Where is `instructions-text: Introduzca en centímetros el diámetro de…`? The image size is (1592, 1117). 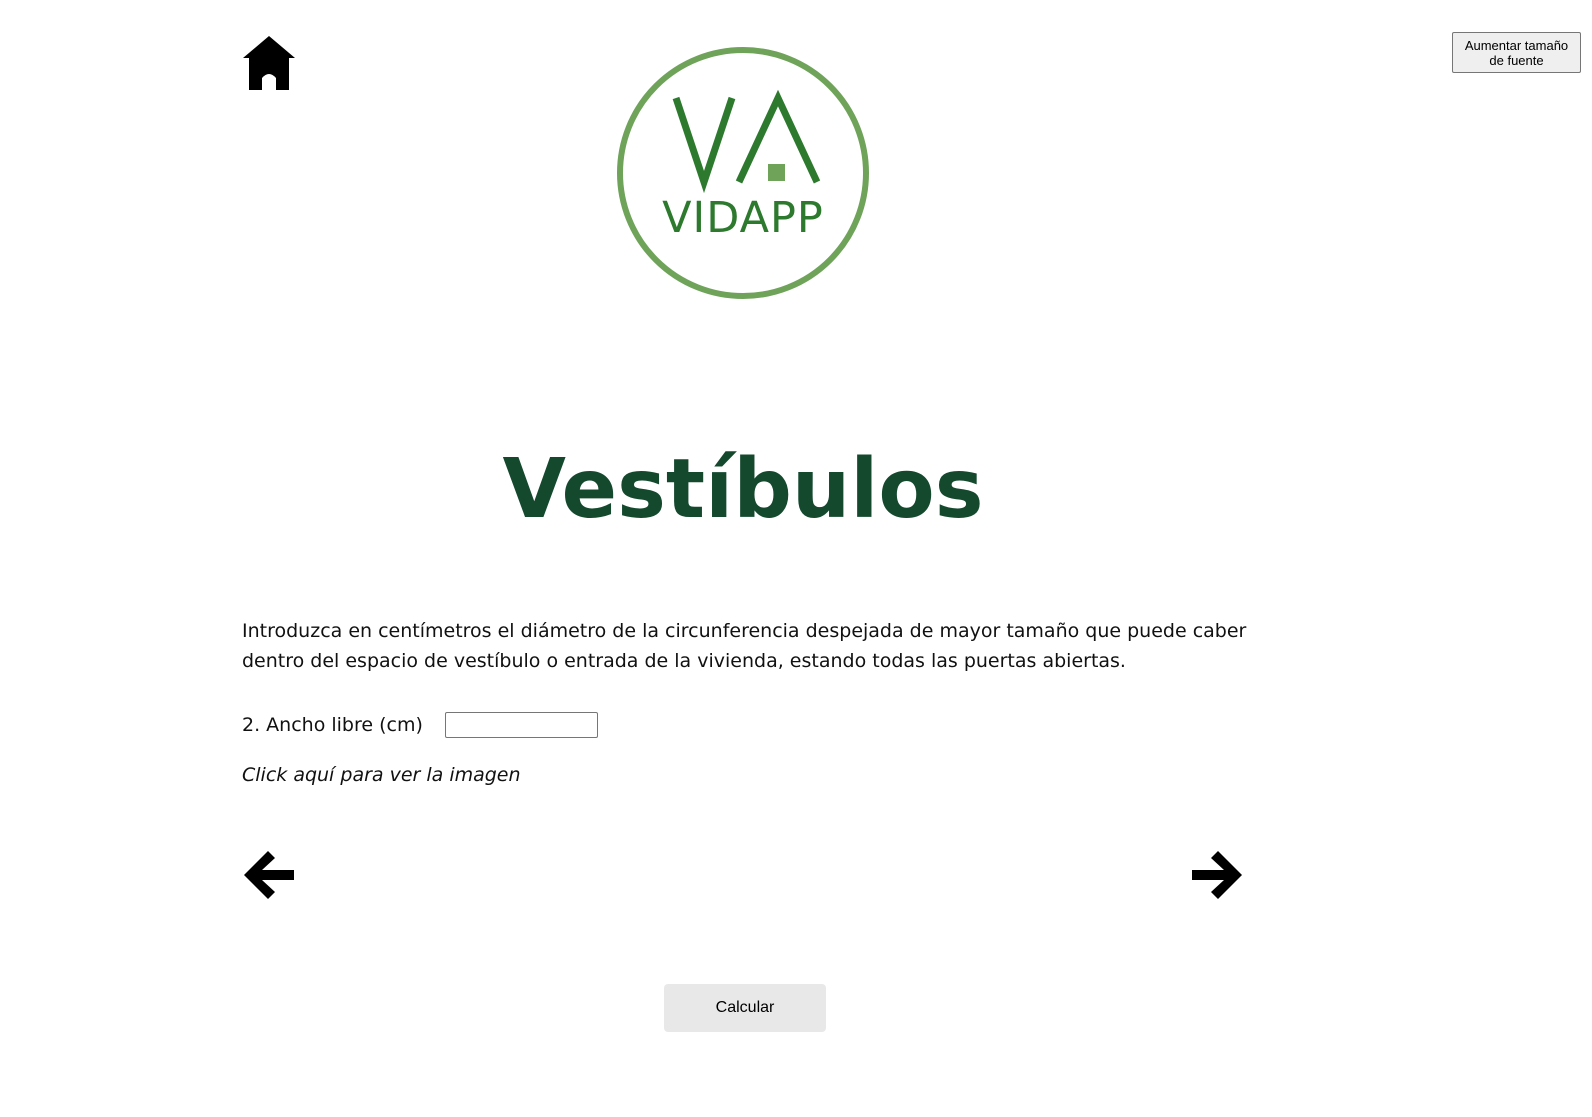 instructions-text: Introduzca en centímetros el diámetro de… is located at coordinates (744, 646).